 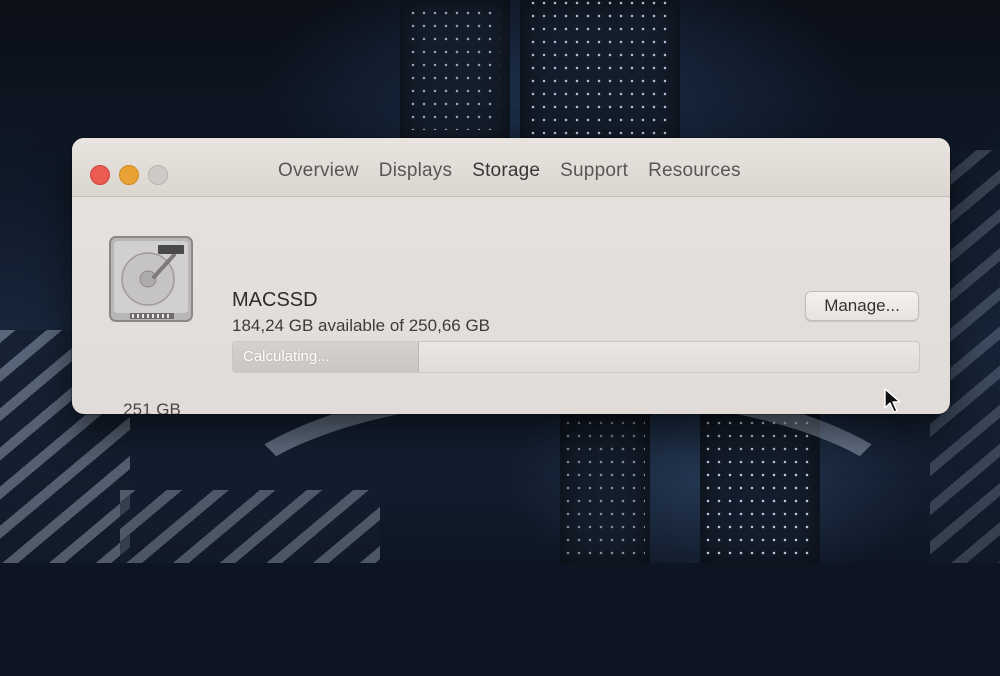 I want to click on disk-capacity: 251 GB, so click(x=152, y=407).